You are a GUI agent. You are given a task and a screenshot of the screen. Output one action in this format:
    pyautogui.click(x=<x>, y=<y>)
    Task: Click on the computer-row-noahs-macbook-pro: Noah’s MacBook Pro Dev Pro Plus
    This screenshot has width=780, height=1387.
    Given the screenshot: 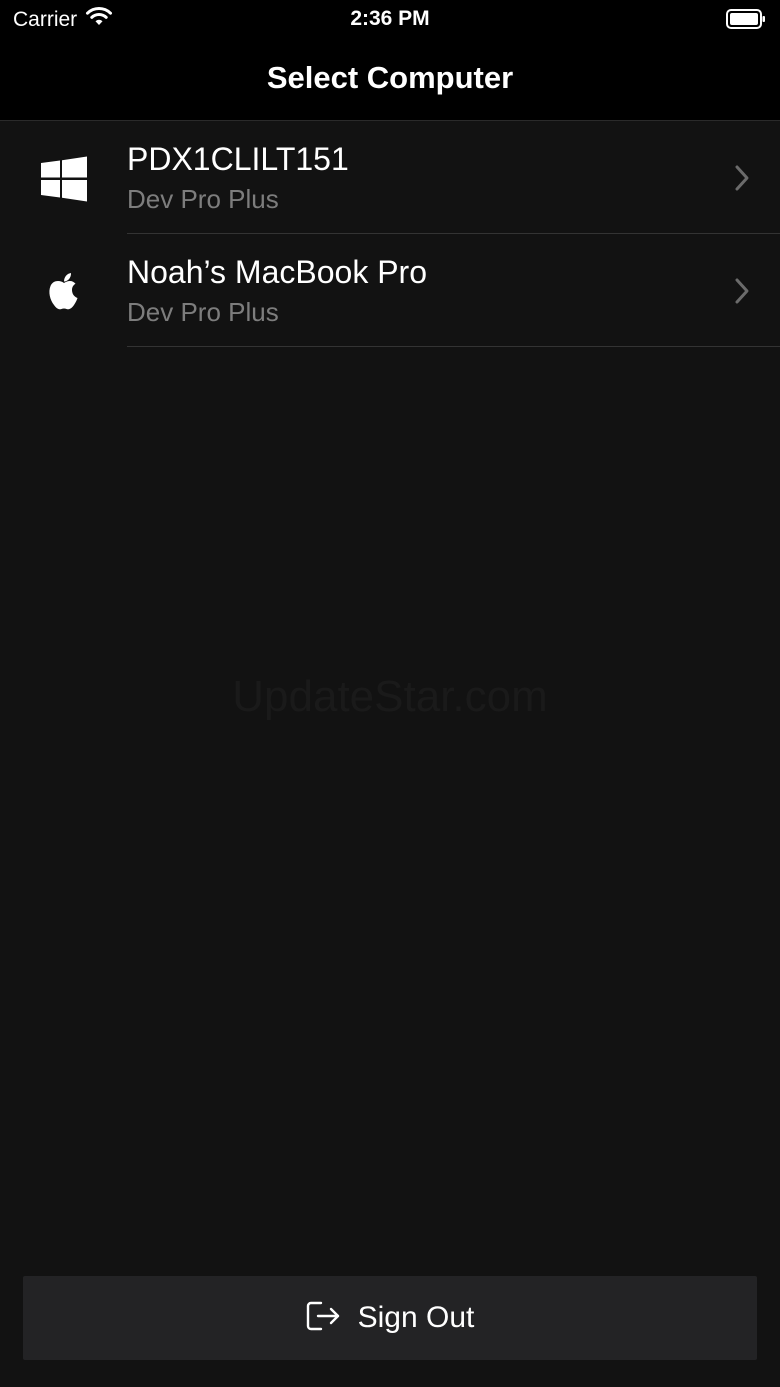 What is the action you would take?
    pyautogui.click(x=390, y=290)
    